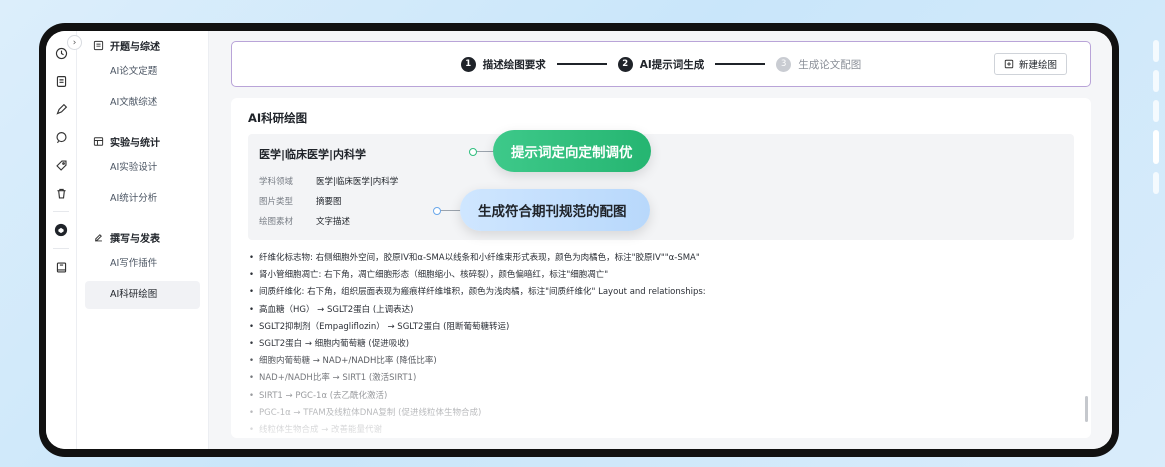  Describe the element at coordinates (661, 221) in the screenshot. I see `info-row: 绘图素材 文字描述` at that location.